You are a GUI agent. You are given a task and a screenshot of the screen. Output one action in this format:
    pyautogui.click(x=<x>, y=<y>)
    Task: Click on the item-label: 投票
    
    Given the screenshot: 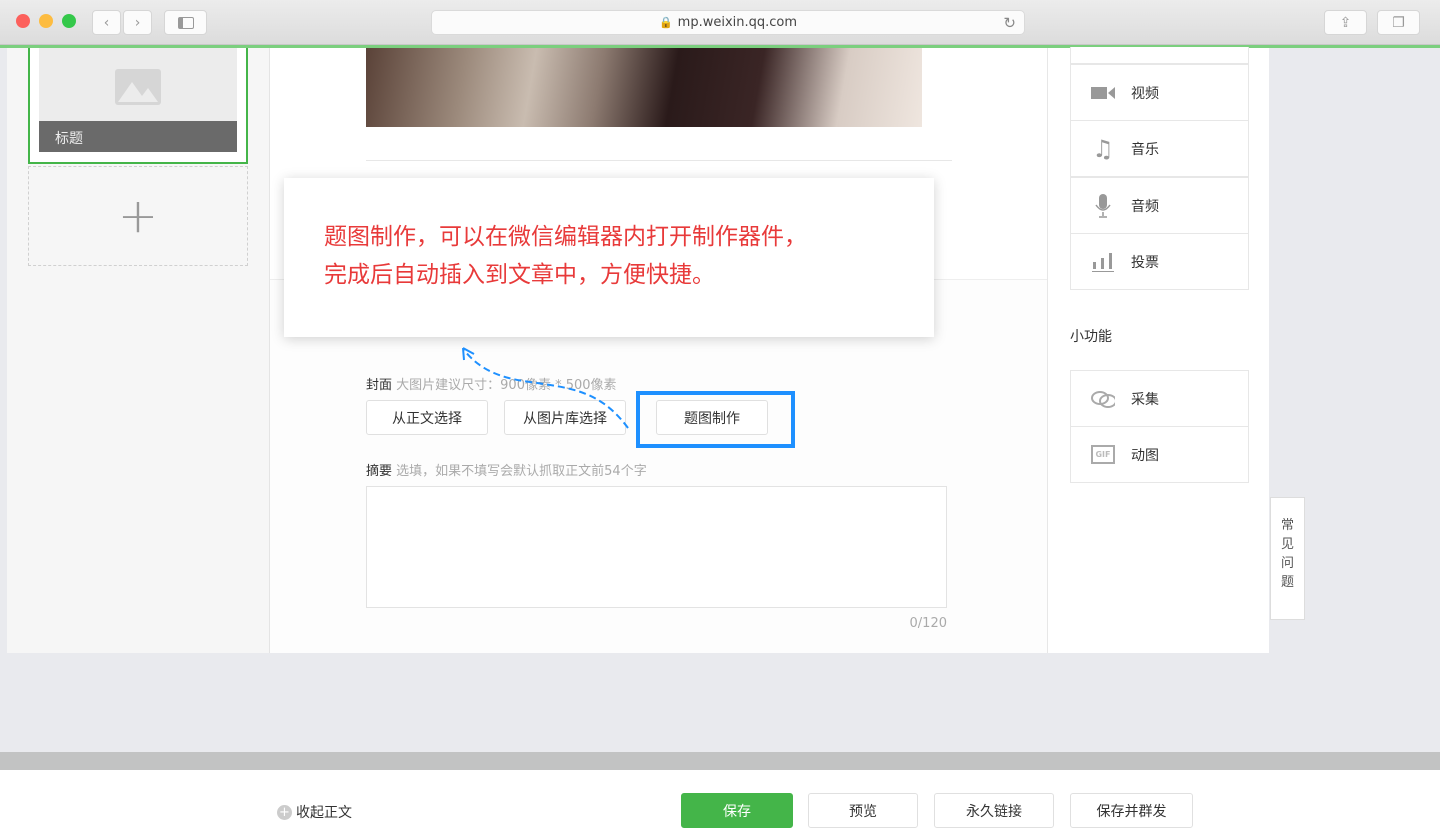 What is the action you would take?
    pyautogui.click(x=1145, y=262)
    